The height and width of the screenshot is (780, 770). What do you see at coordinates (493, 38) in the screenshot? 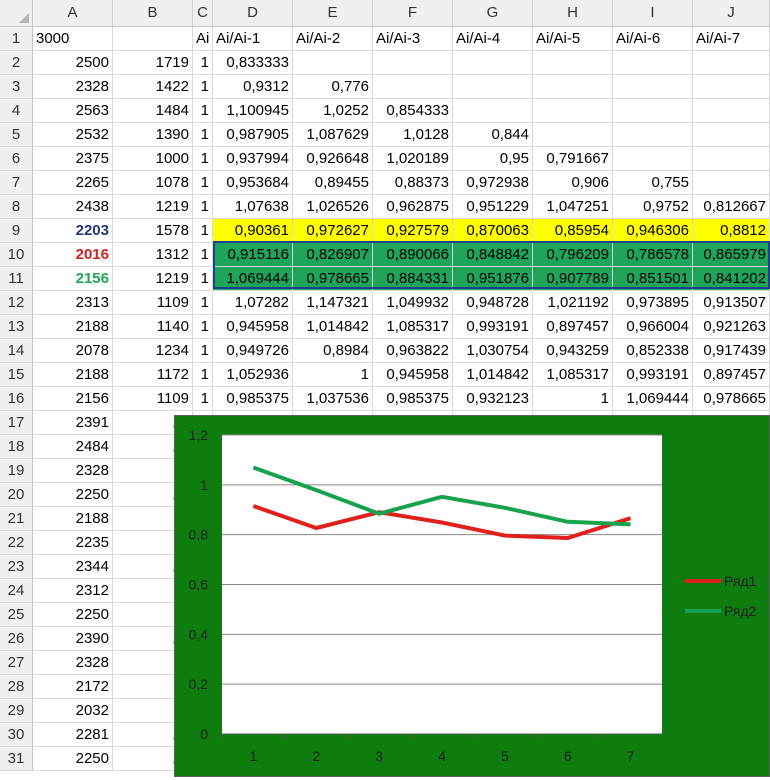
I see `cell-g1: Ai/Ai-4` at bounding box center [493, 38].